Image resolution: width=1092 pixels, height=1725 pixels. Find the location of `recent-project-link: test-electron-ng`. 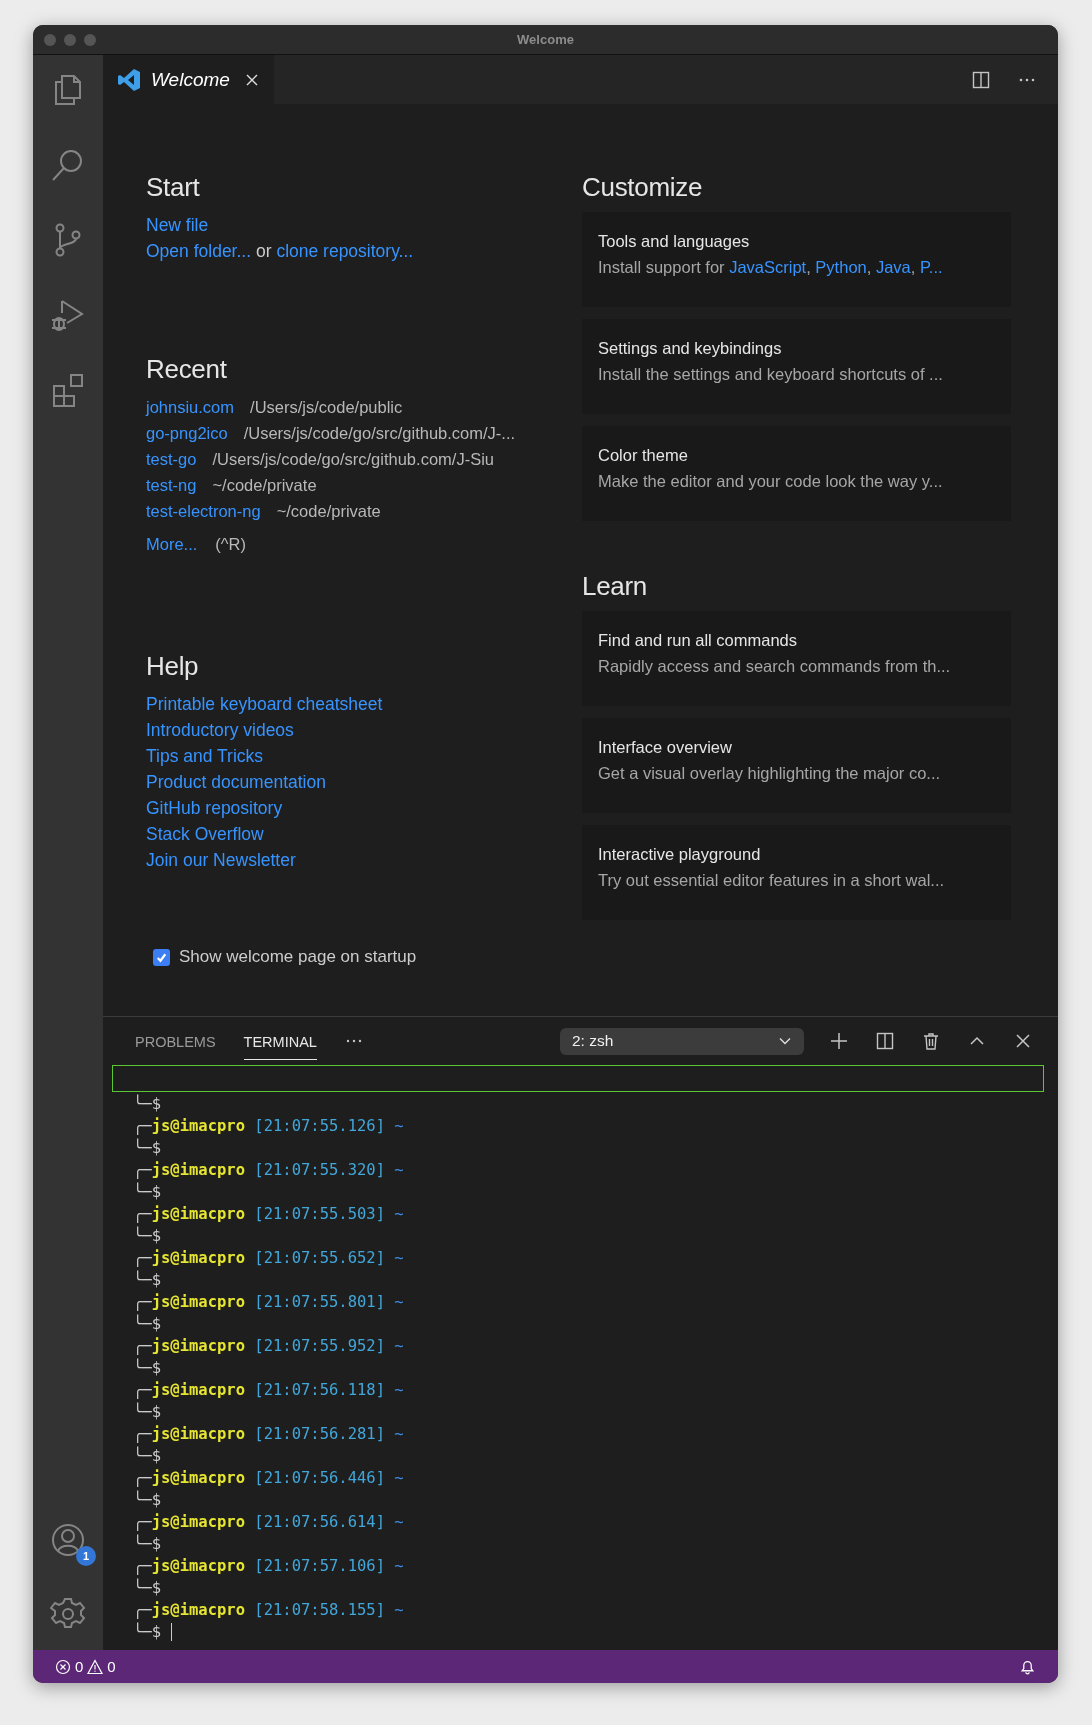

recent-project-link: test-electron-ng is located at coordinates (203, 511).